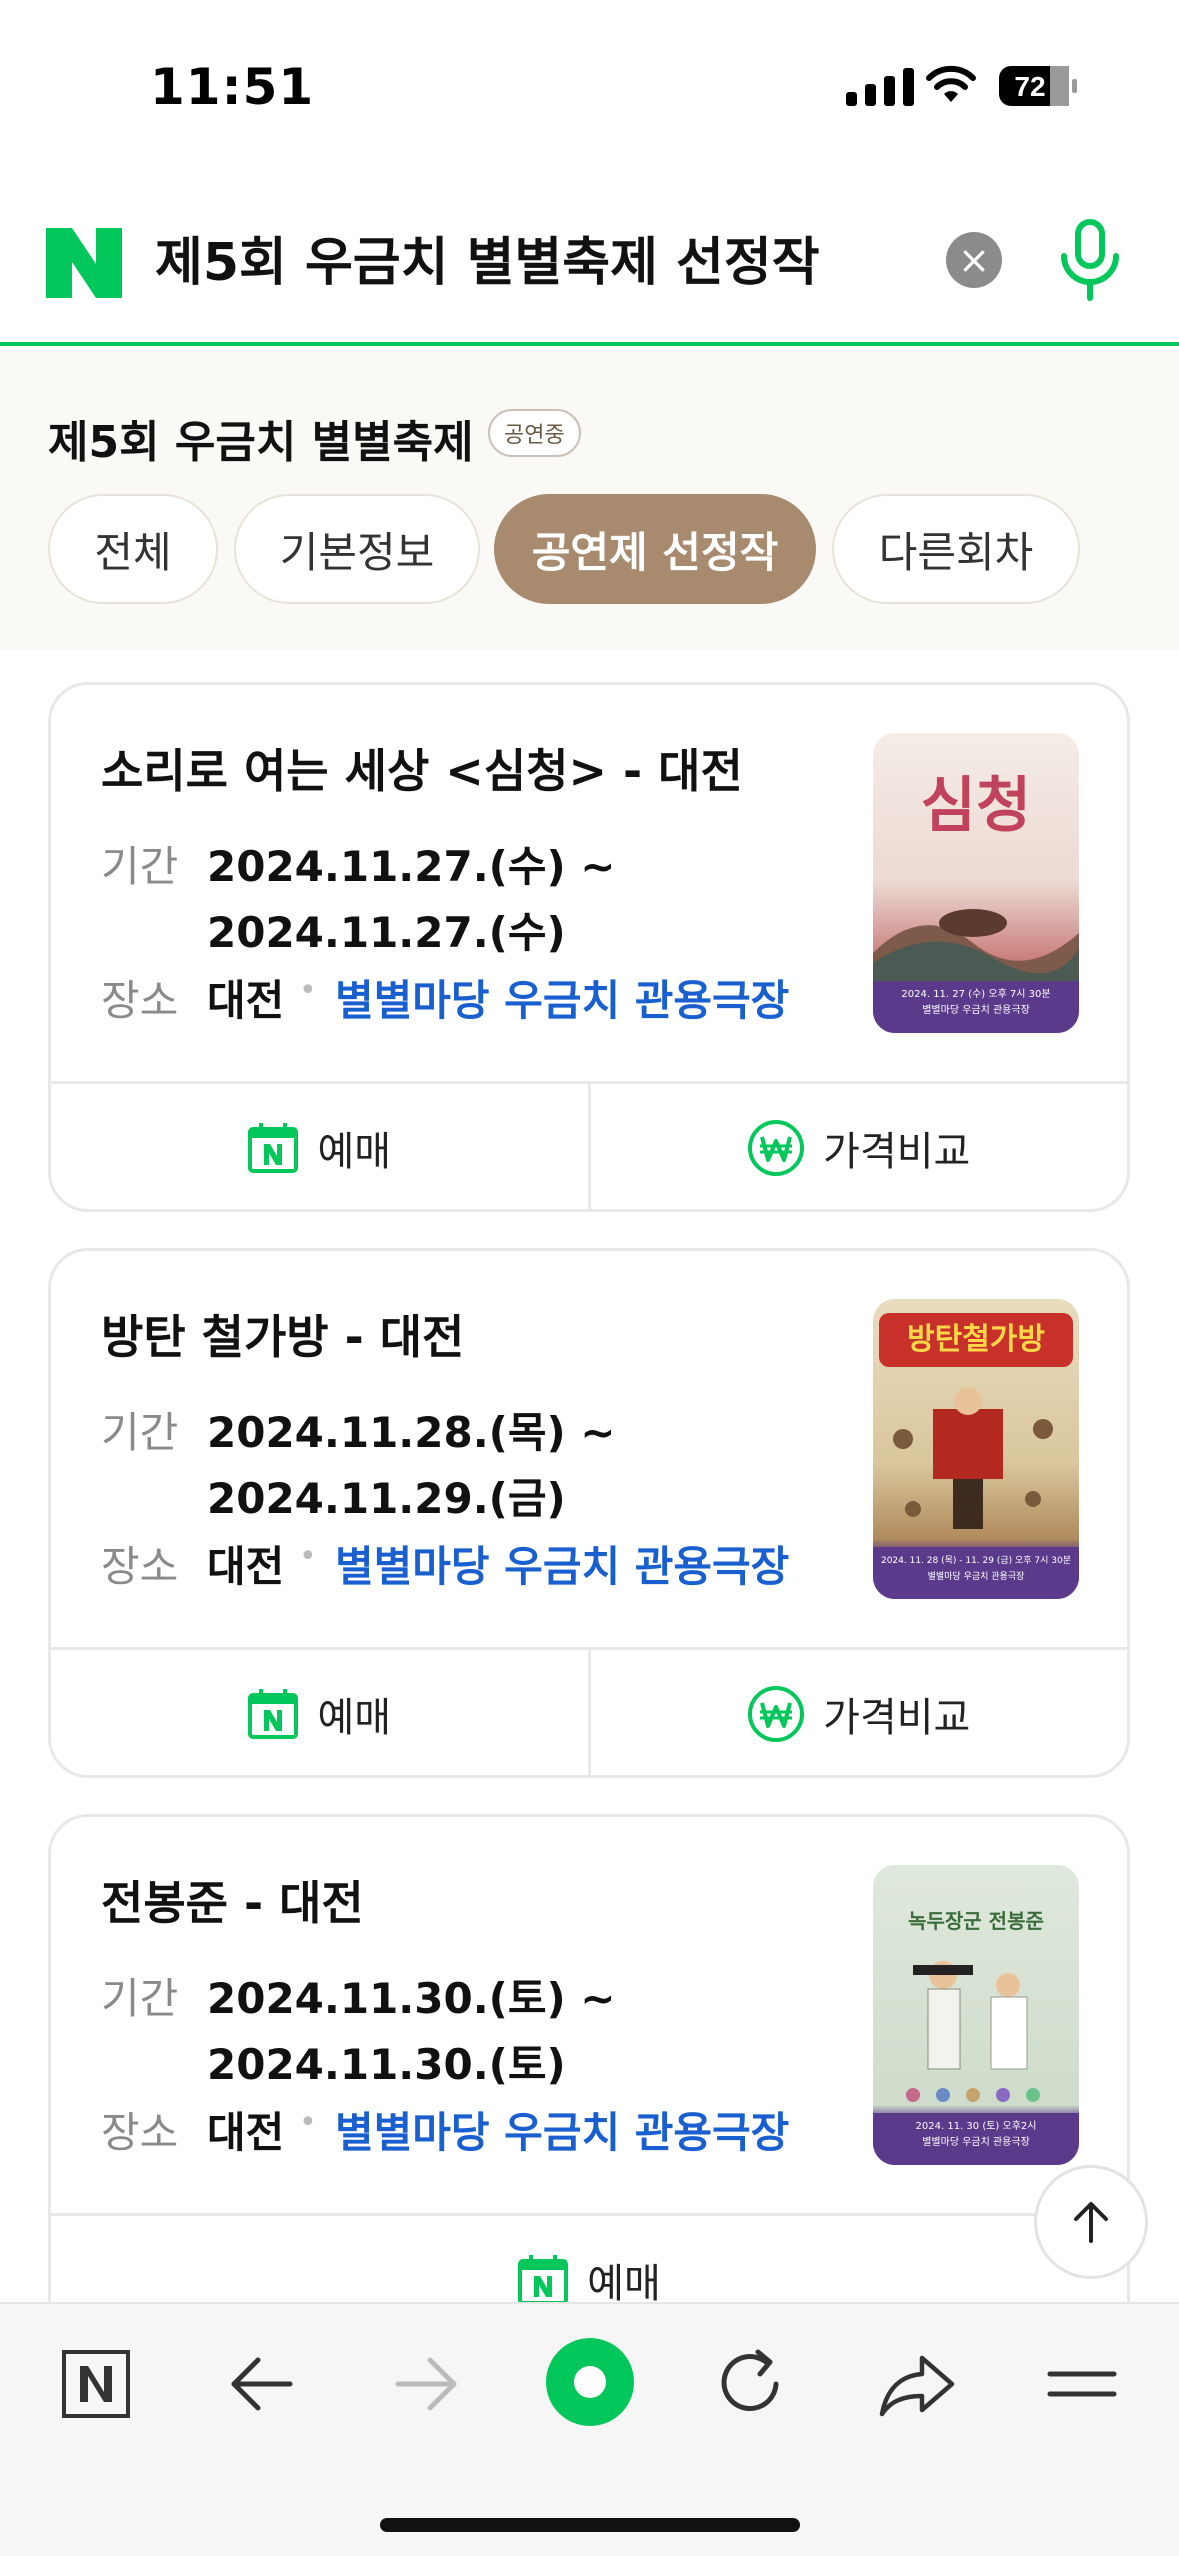 The height and width of the screenshot is (2556, 1179). I want to click on menu-icon, so click(1082, 2384).